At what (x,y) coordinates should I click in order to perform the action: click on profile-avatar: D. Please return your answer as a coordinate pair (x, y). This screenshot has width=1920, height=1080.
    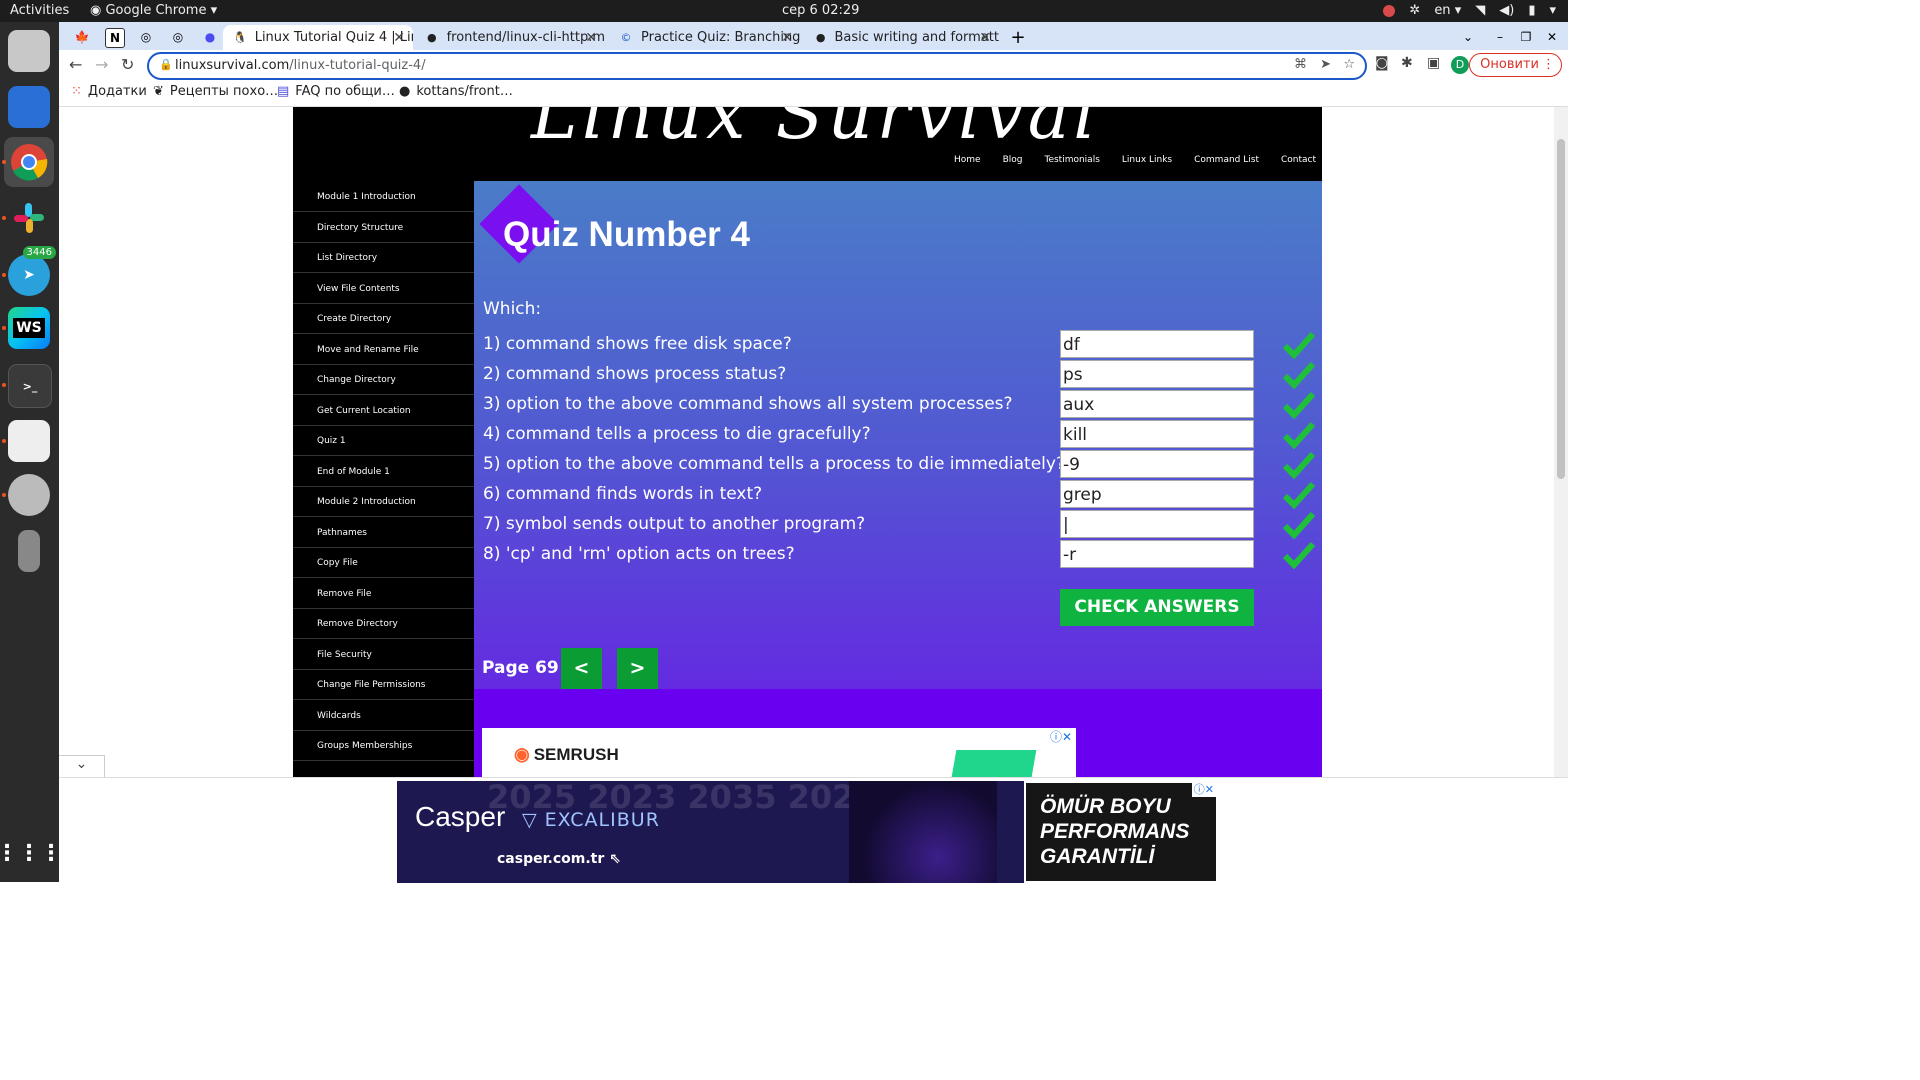
    Looking at the image, I should click on (1460, 65).